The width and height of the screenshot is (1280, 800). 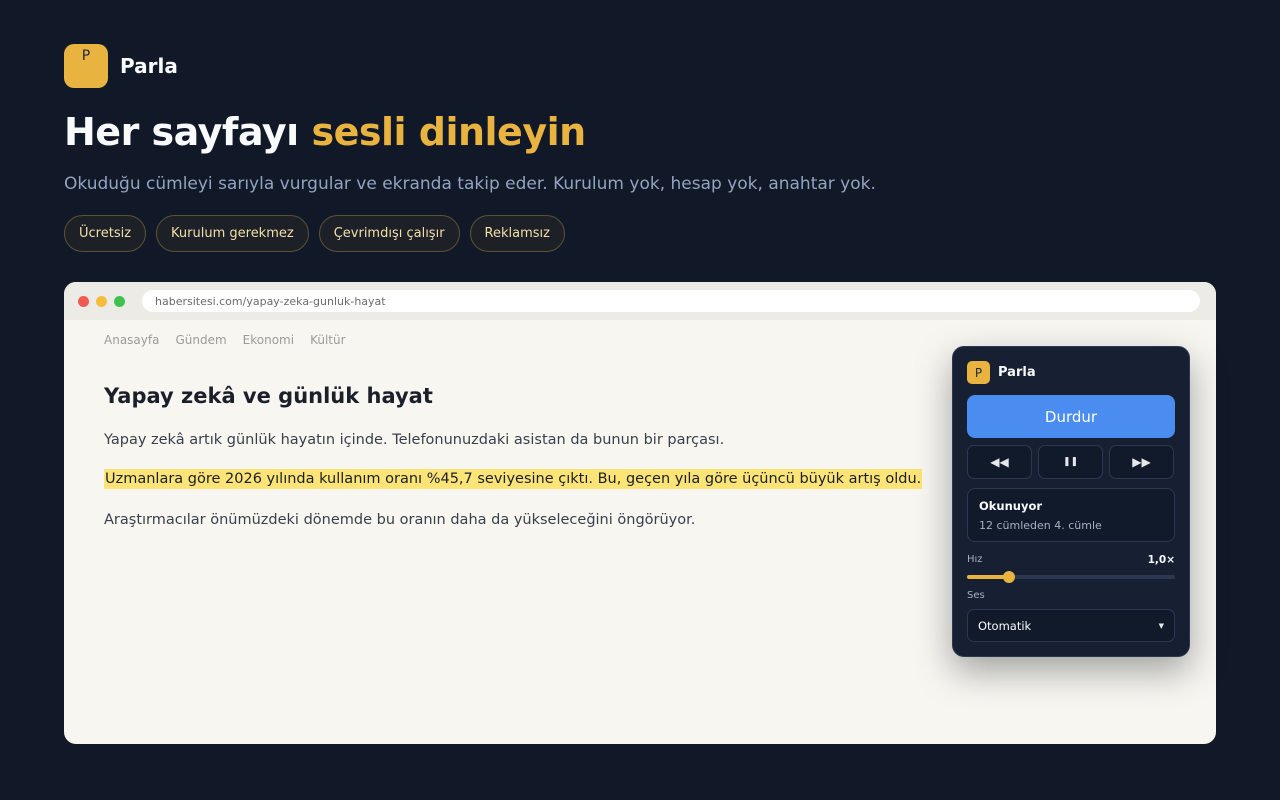 What do you see at coordinates (232, 233) in the screenshot?
I see `chip-no-install: Kurulum gerekmez` at bounding box center [232, 233].